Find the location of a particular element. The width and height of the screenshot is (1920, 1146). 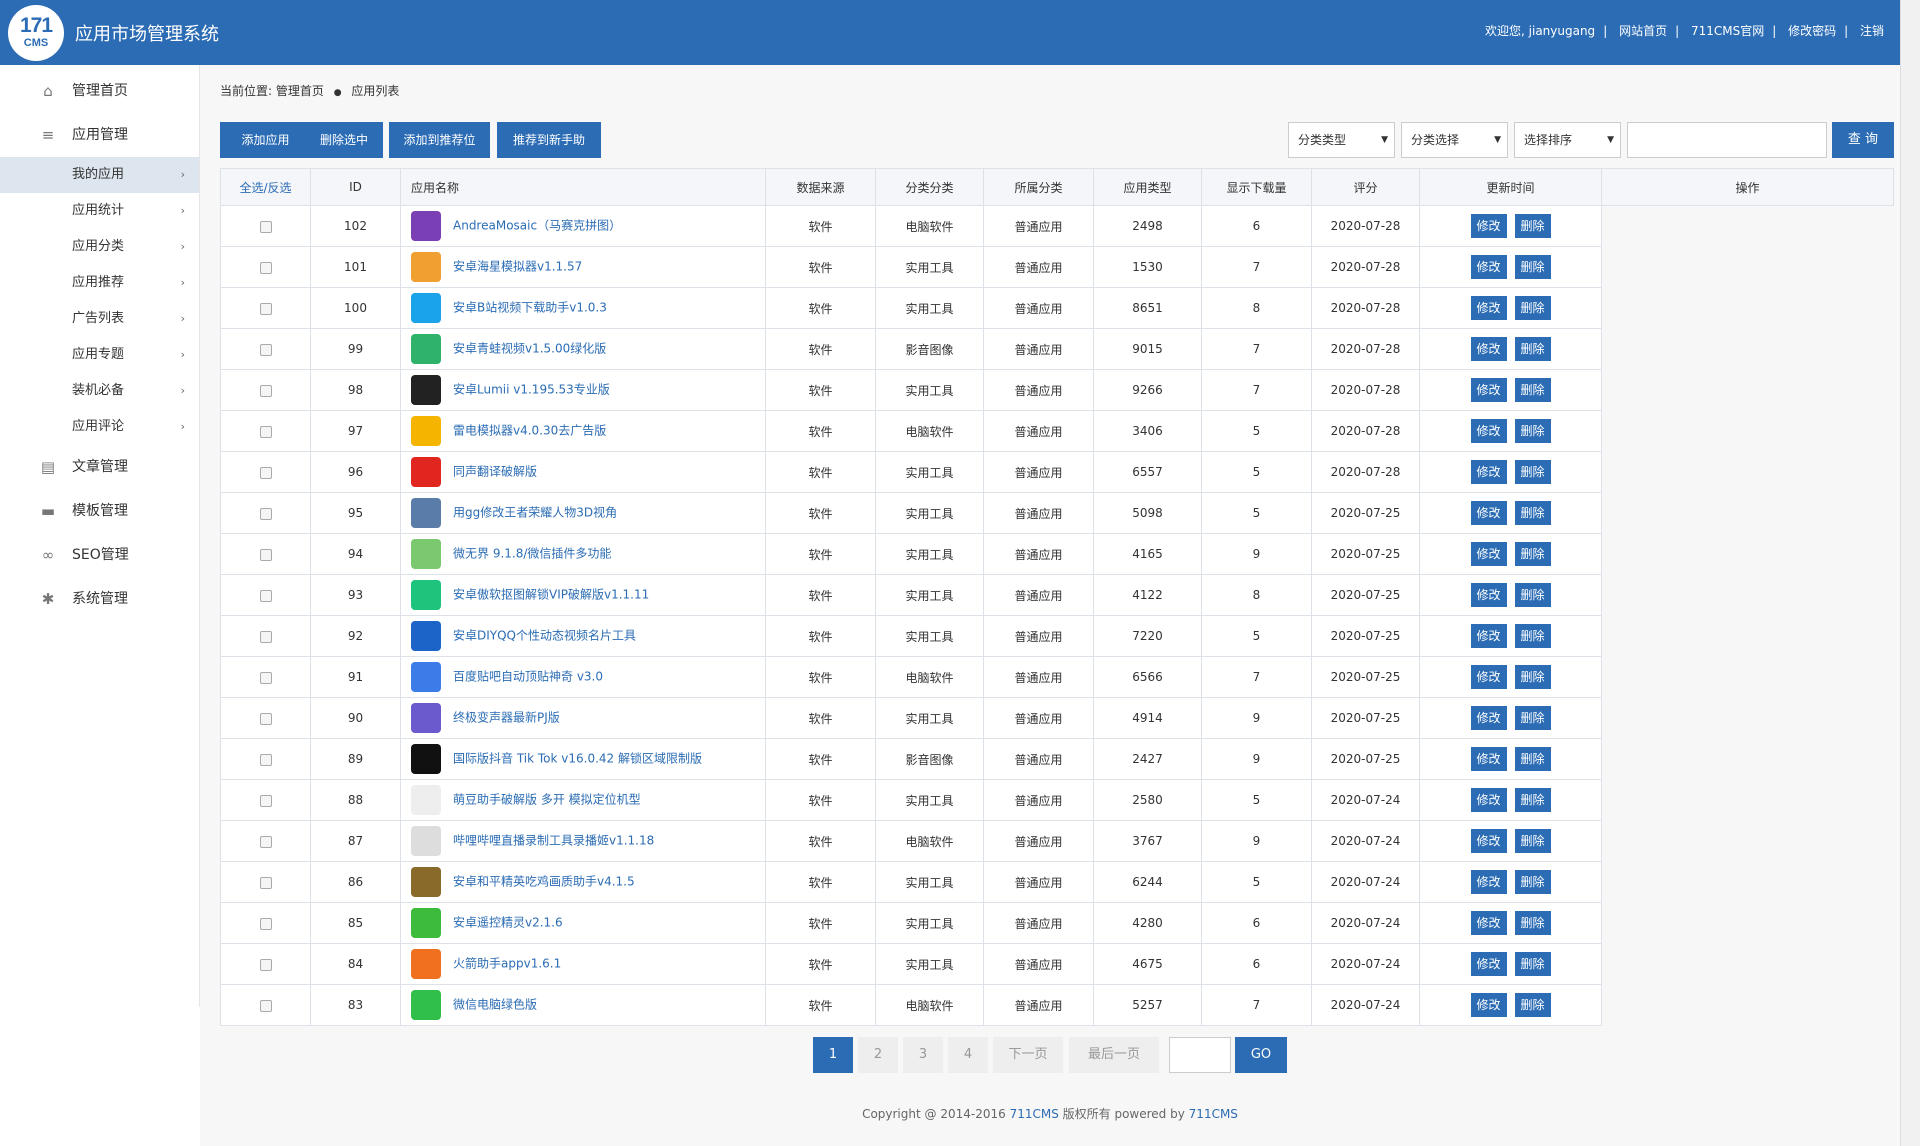

sidebar-item-app-management: ≡ 应用管理 is located at coordinates (99, 135).